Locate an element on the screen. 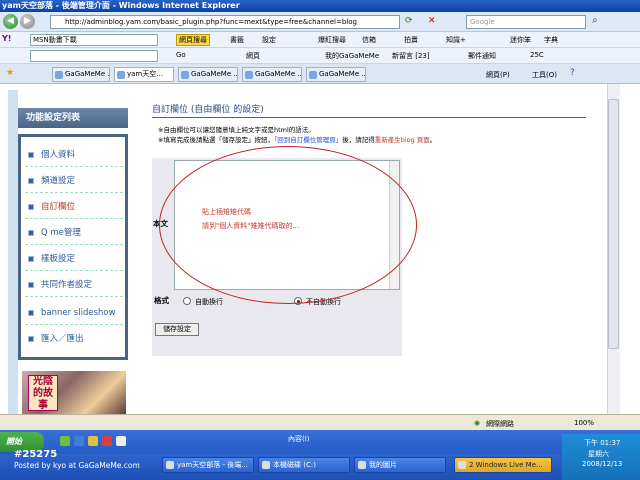 Image resolution: width=640 pixels, height=480 pixels. sidebar-item-import-export: 匯入／匯出 is located at coordinates (74, 339).